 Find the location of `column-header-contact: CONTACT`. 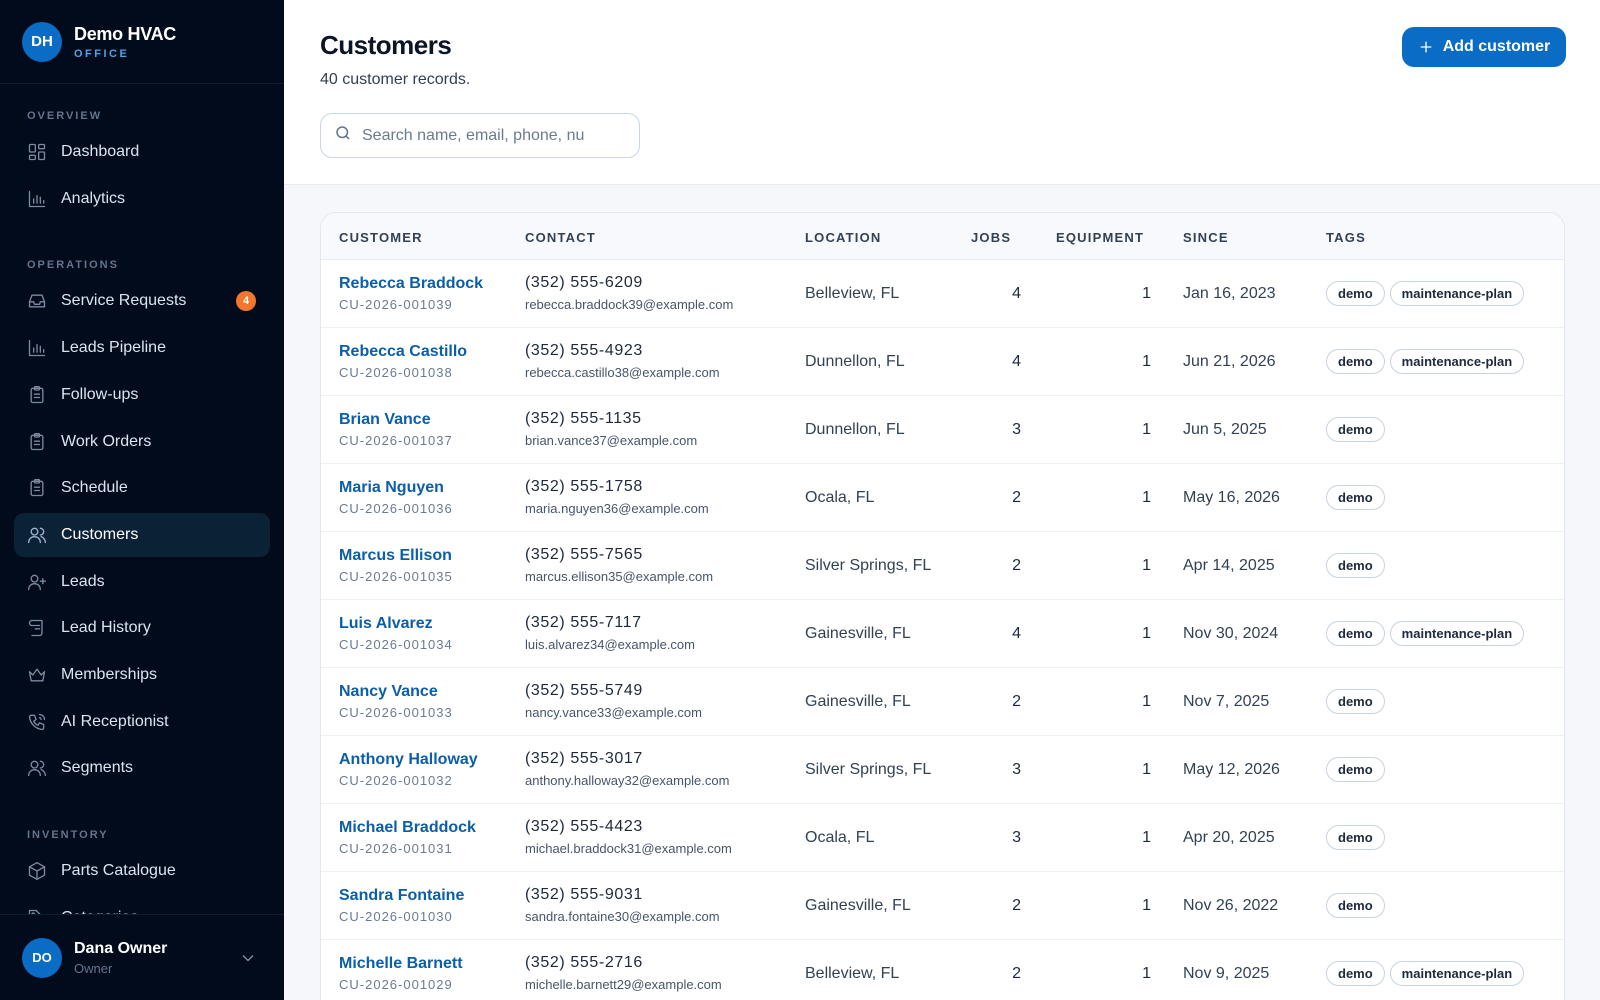

column-header-contact: CONTACT is located at coordinates (560, 237).